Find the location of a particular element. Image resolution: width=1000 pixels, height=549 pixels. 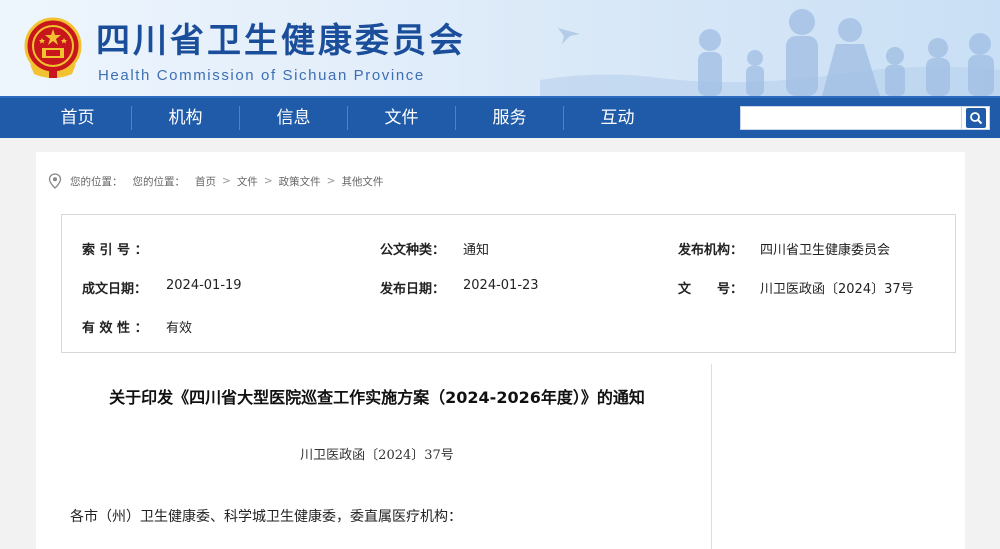

document-type-label: 公文种类： is located at coordinates (413, 250).